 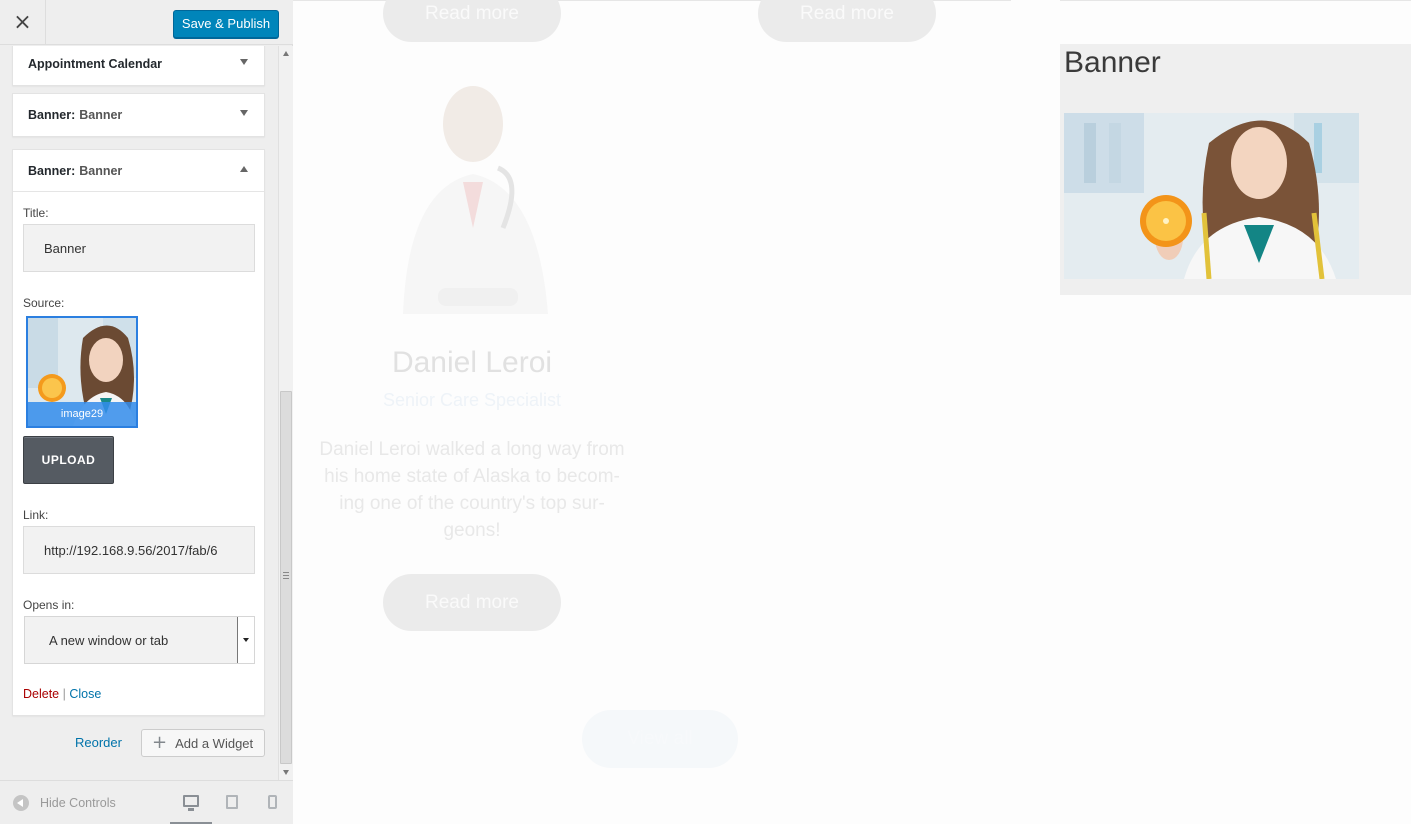 I want to click on collapse-left-icon, so click(x=21, y=803).